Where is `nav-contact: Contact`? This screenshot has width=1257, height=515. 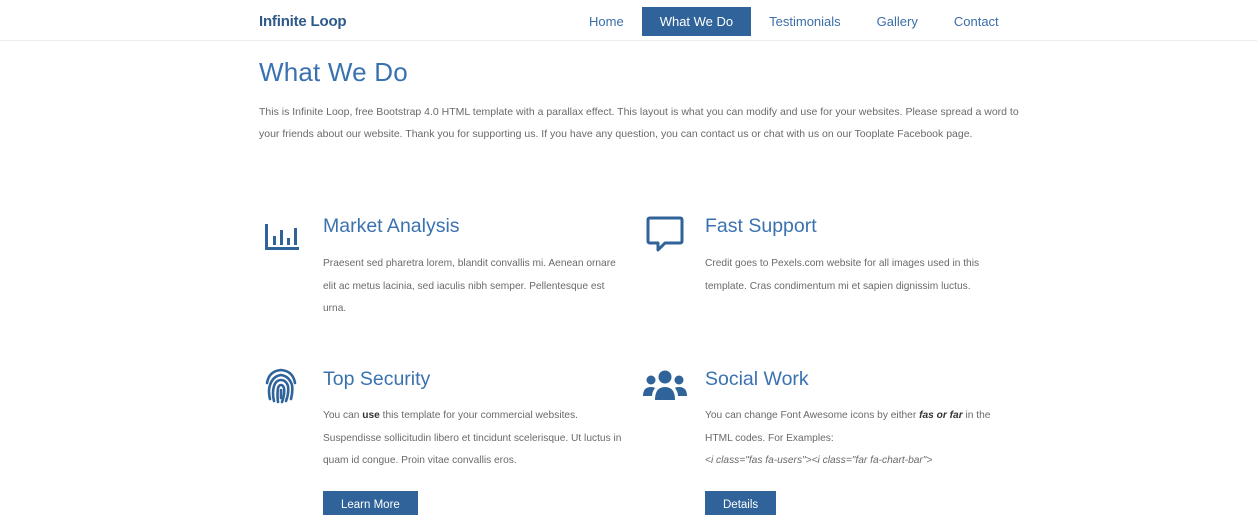 nav-contact: Contact is located at coordinates (976, 21).